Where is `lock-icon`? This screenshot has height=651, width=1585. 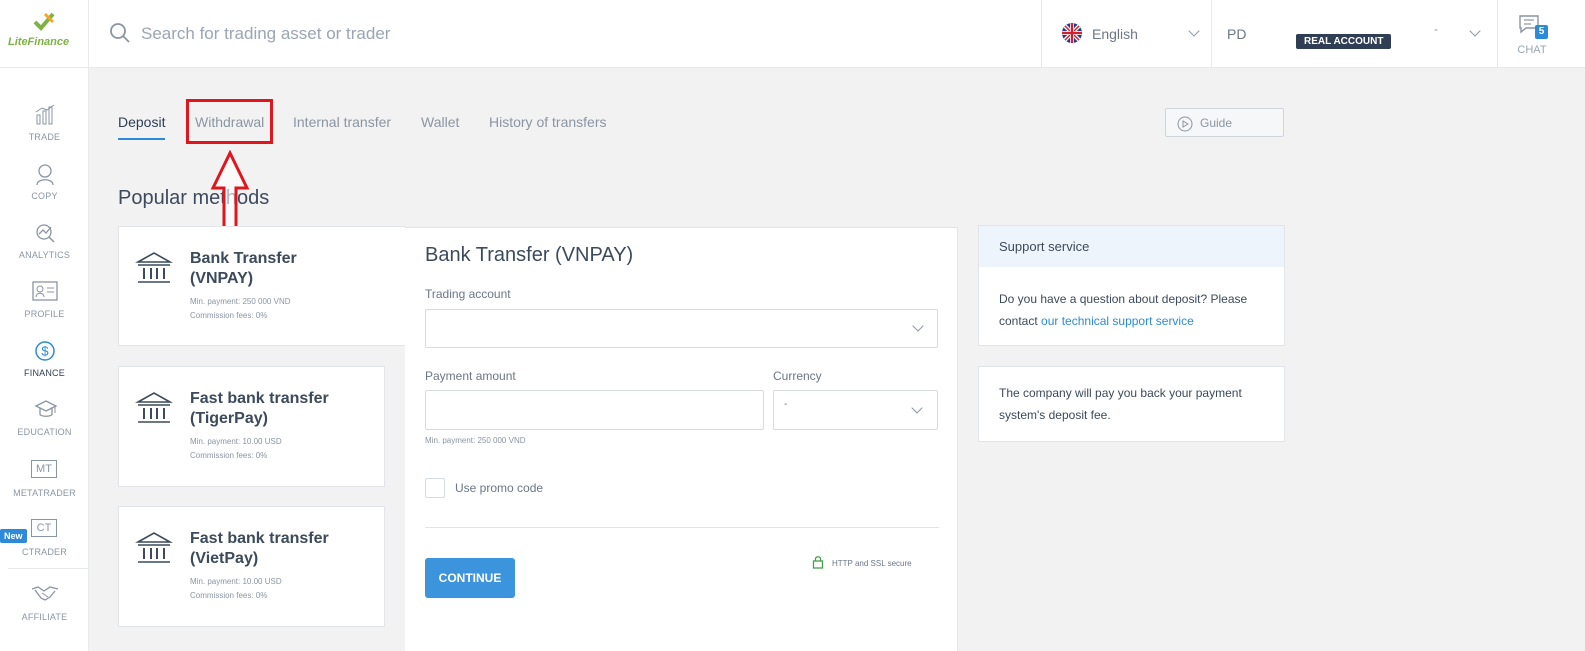 lock-icon is located at coordinates (818, 562).